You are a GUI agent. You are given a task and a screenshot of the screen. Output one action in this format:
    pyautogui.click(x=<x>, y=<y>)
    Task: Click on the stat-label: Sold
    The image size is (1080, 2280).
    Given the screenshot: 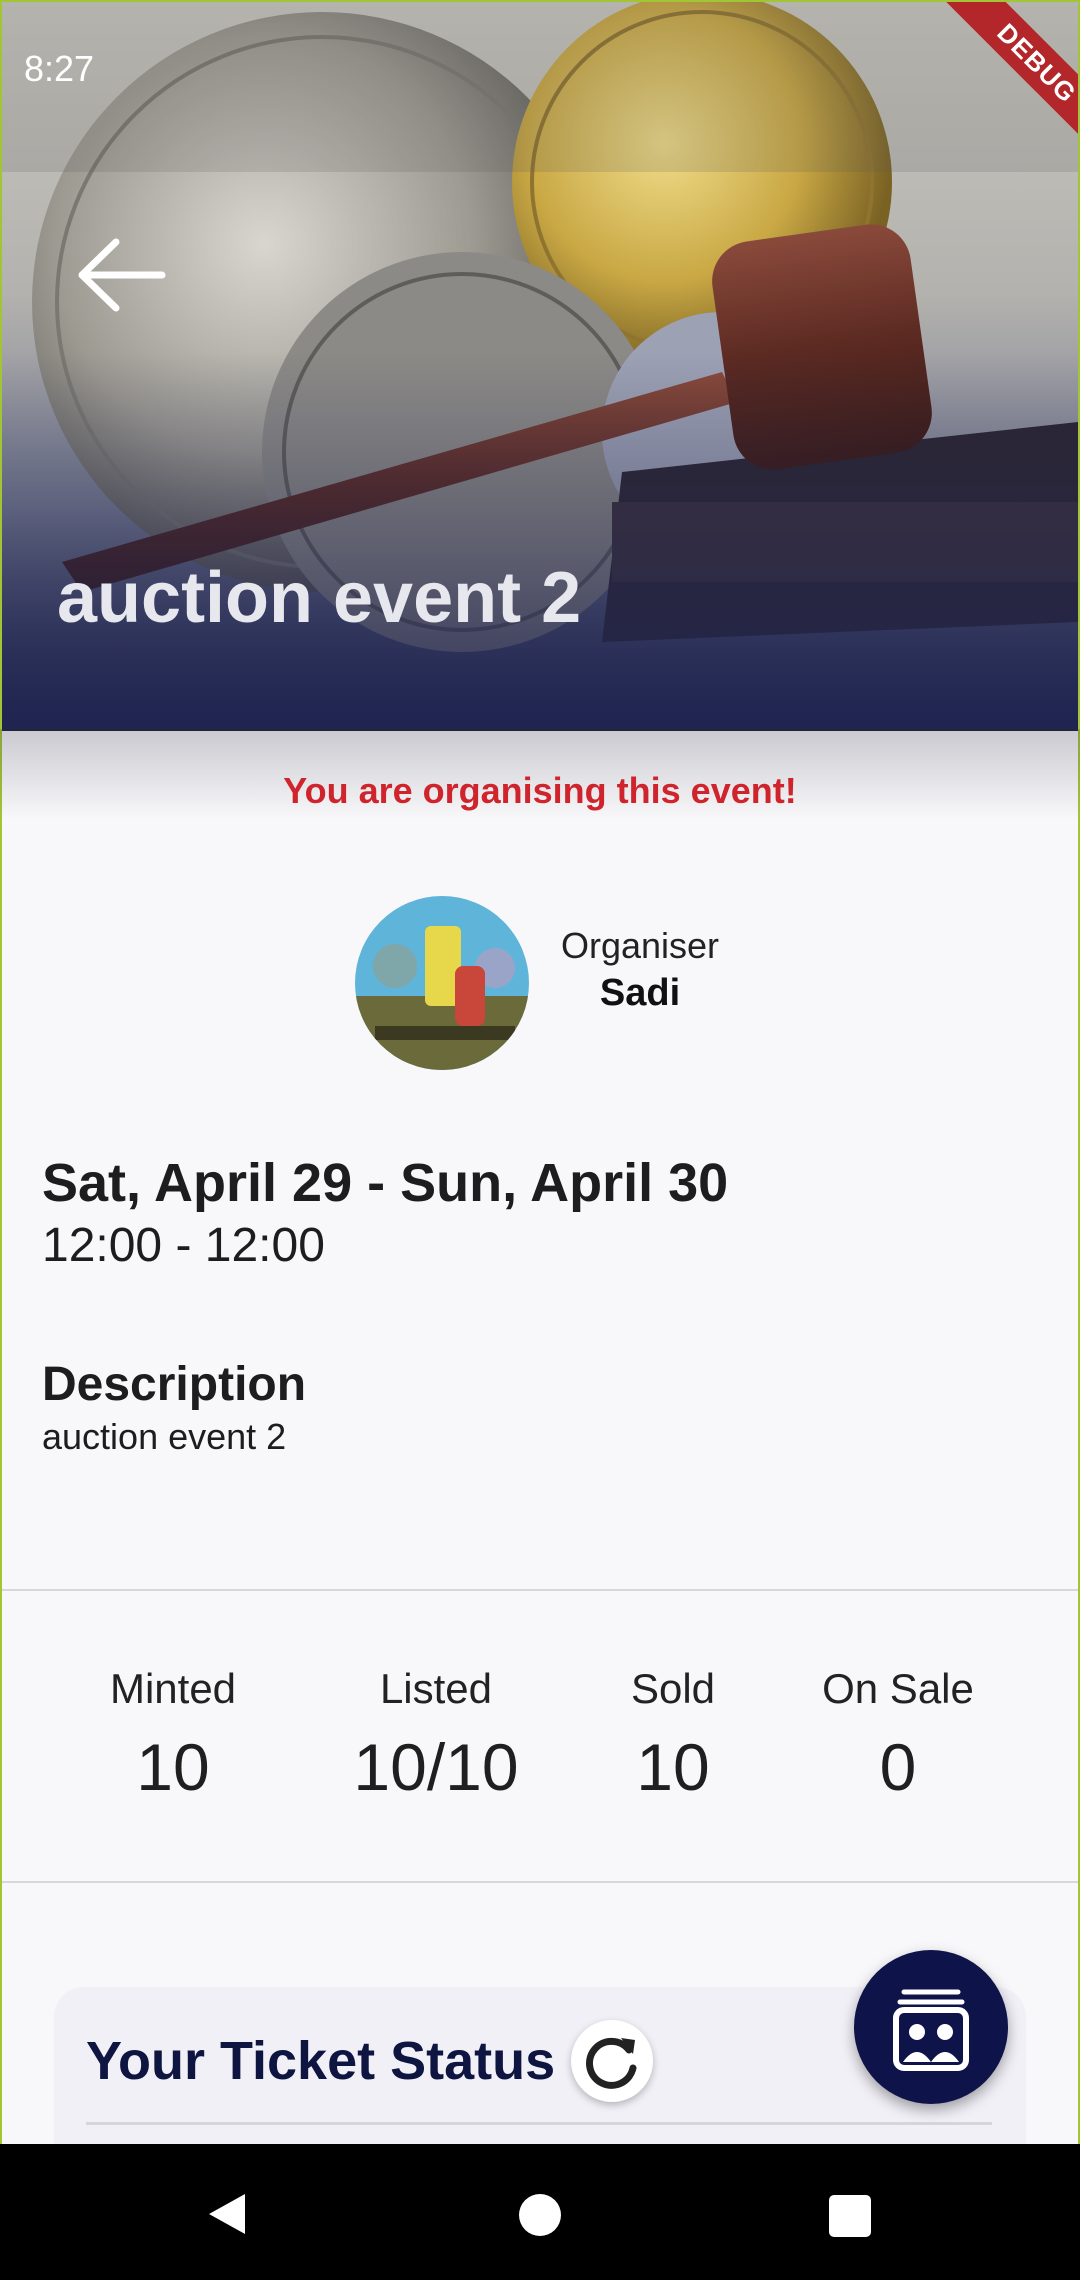 What is the action you would take?
    pyautogui.click(x=673, y=1688)
    